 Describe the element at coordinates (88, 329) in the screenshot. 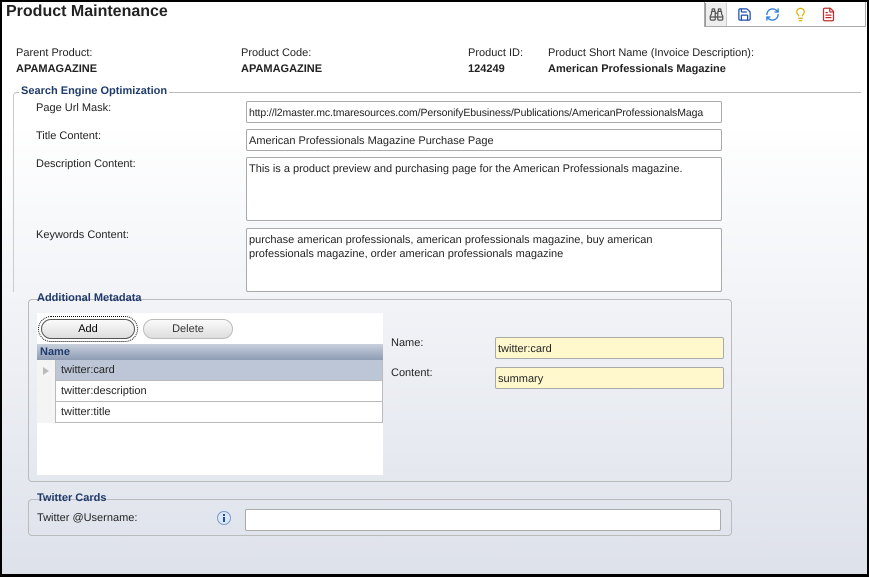

I see `add-button: Add` at that location.